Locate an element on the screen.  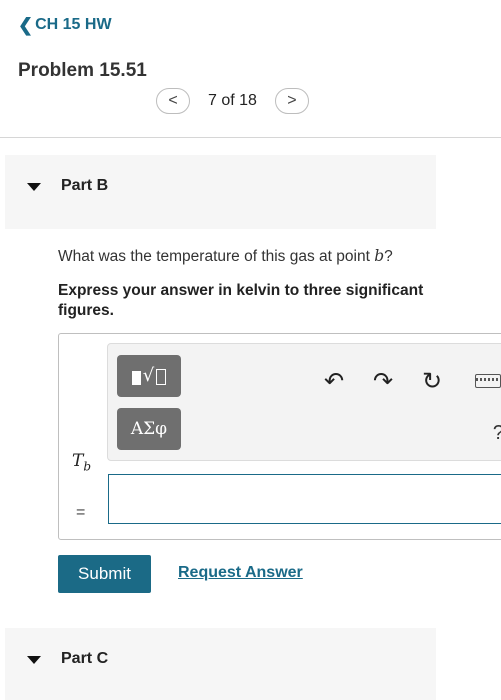
templates-button: √ is located at coordinates (149, 376).